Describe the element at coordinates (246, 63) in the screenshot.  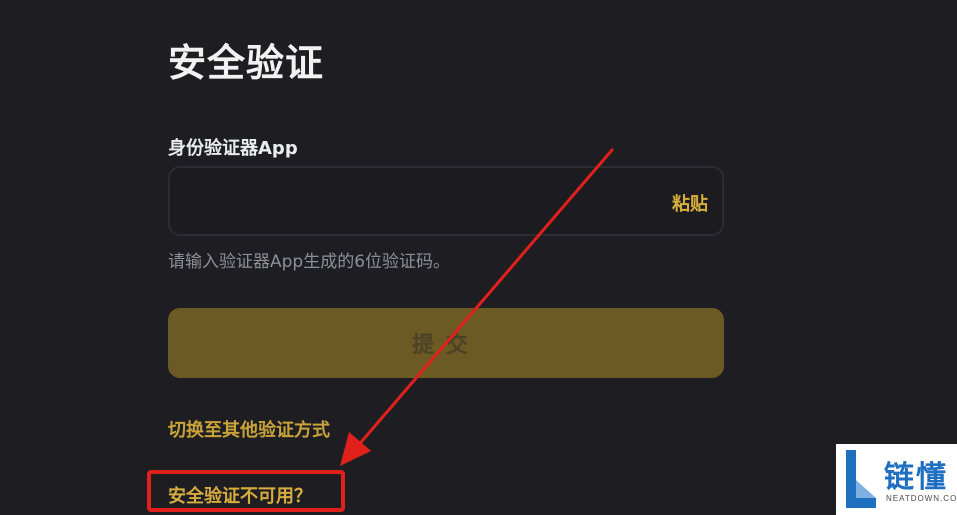
I see `page-title: 安全验证` at that location.